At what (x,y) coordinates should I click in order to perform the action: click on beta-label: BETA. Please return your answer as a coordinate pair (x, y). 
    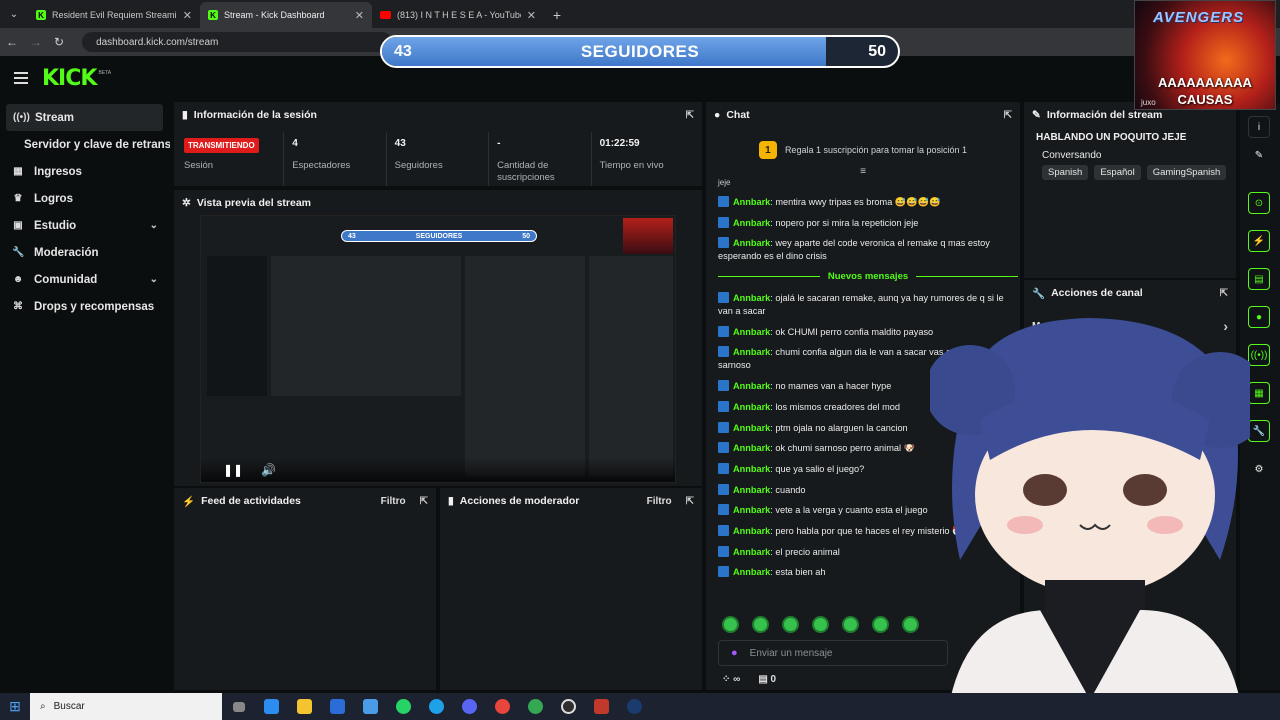
    Looking at the image, I should click on (105, 73).